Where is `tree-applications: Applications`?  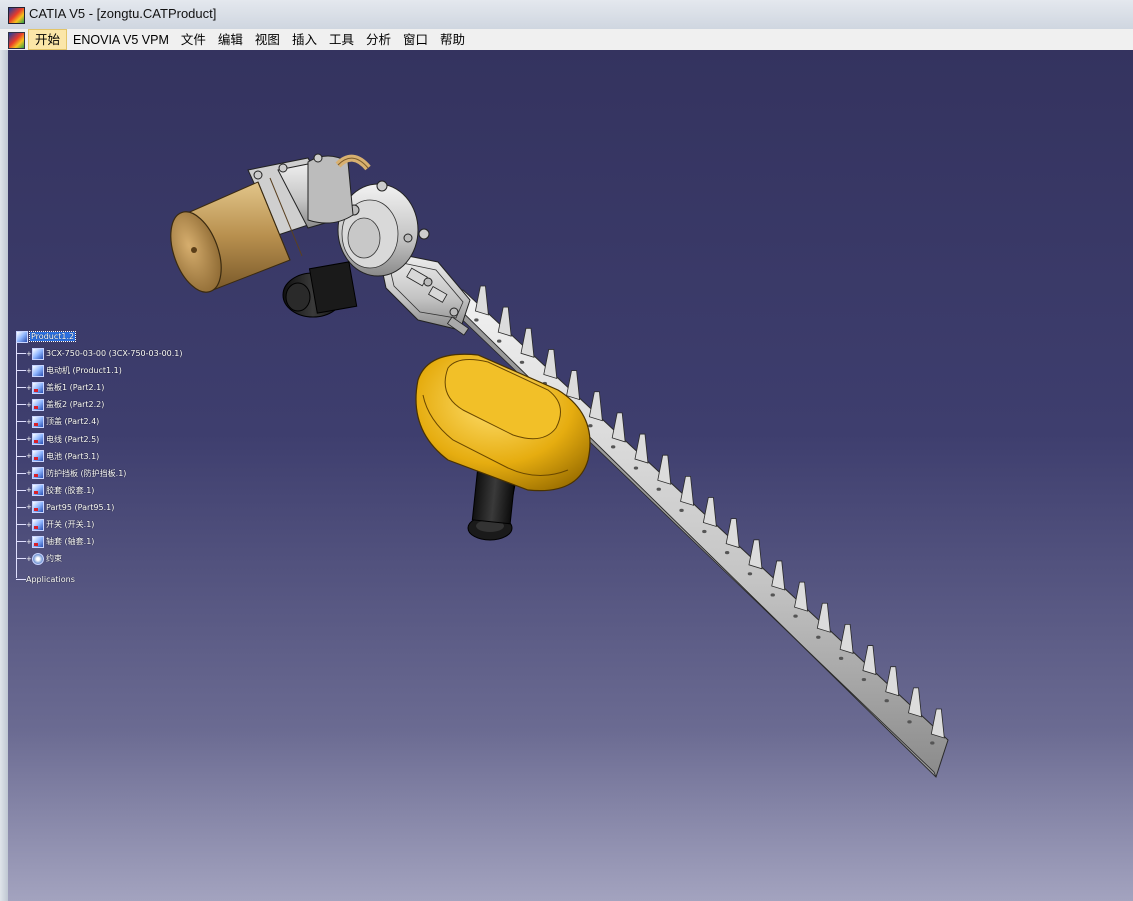
tree-applications: Applications is located at coordinates (45, 579).